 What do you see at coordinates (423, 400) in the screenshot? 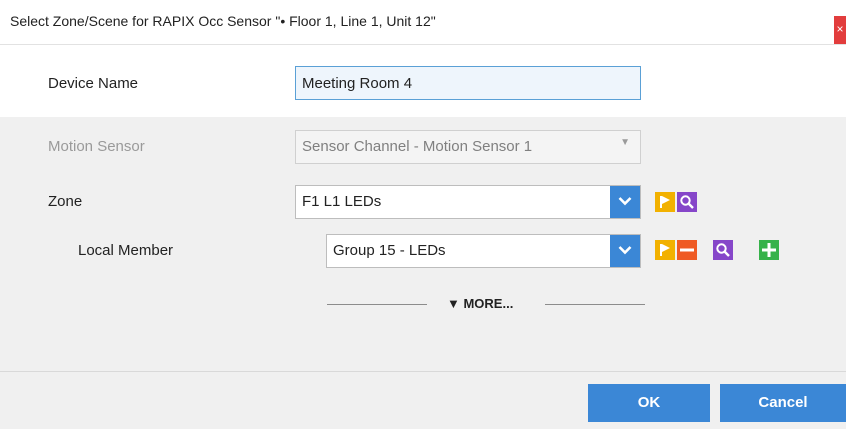
I see `dialog-footer: OK Cancel` at bounding box center [423, 400].